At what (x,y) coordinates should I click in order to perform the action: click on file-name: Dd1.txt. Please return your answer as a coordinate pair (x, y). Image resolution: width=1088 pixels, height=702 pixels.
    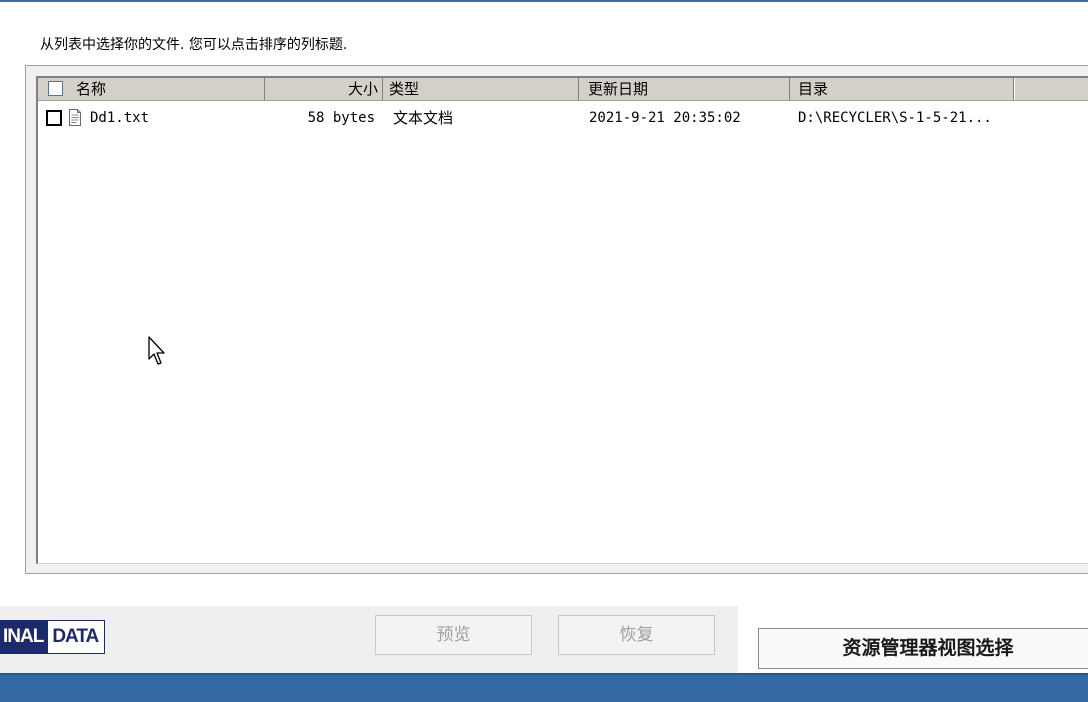
    Looking at the image, I should click on (120, 118).